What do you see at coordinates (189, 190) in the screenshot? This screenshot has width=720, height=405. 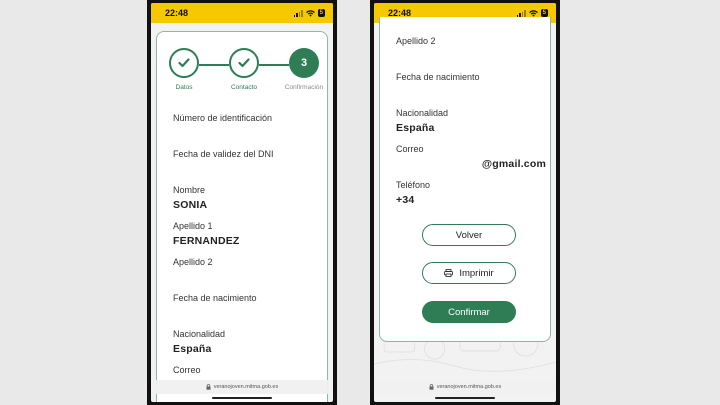 I see `name-label: Nombre` at bounding box center [189, 190].